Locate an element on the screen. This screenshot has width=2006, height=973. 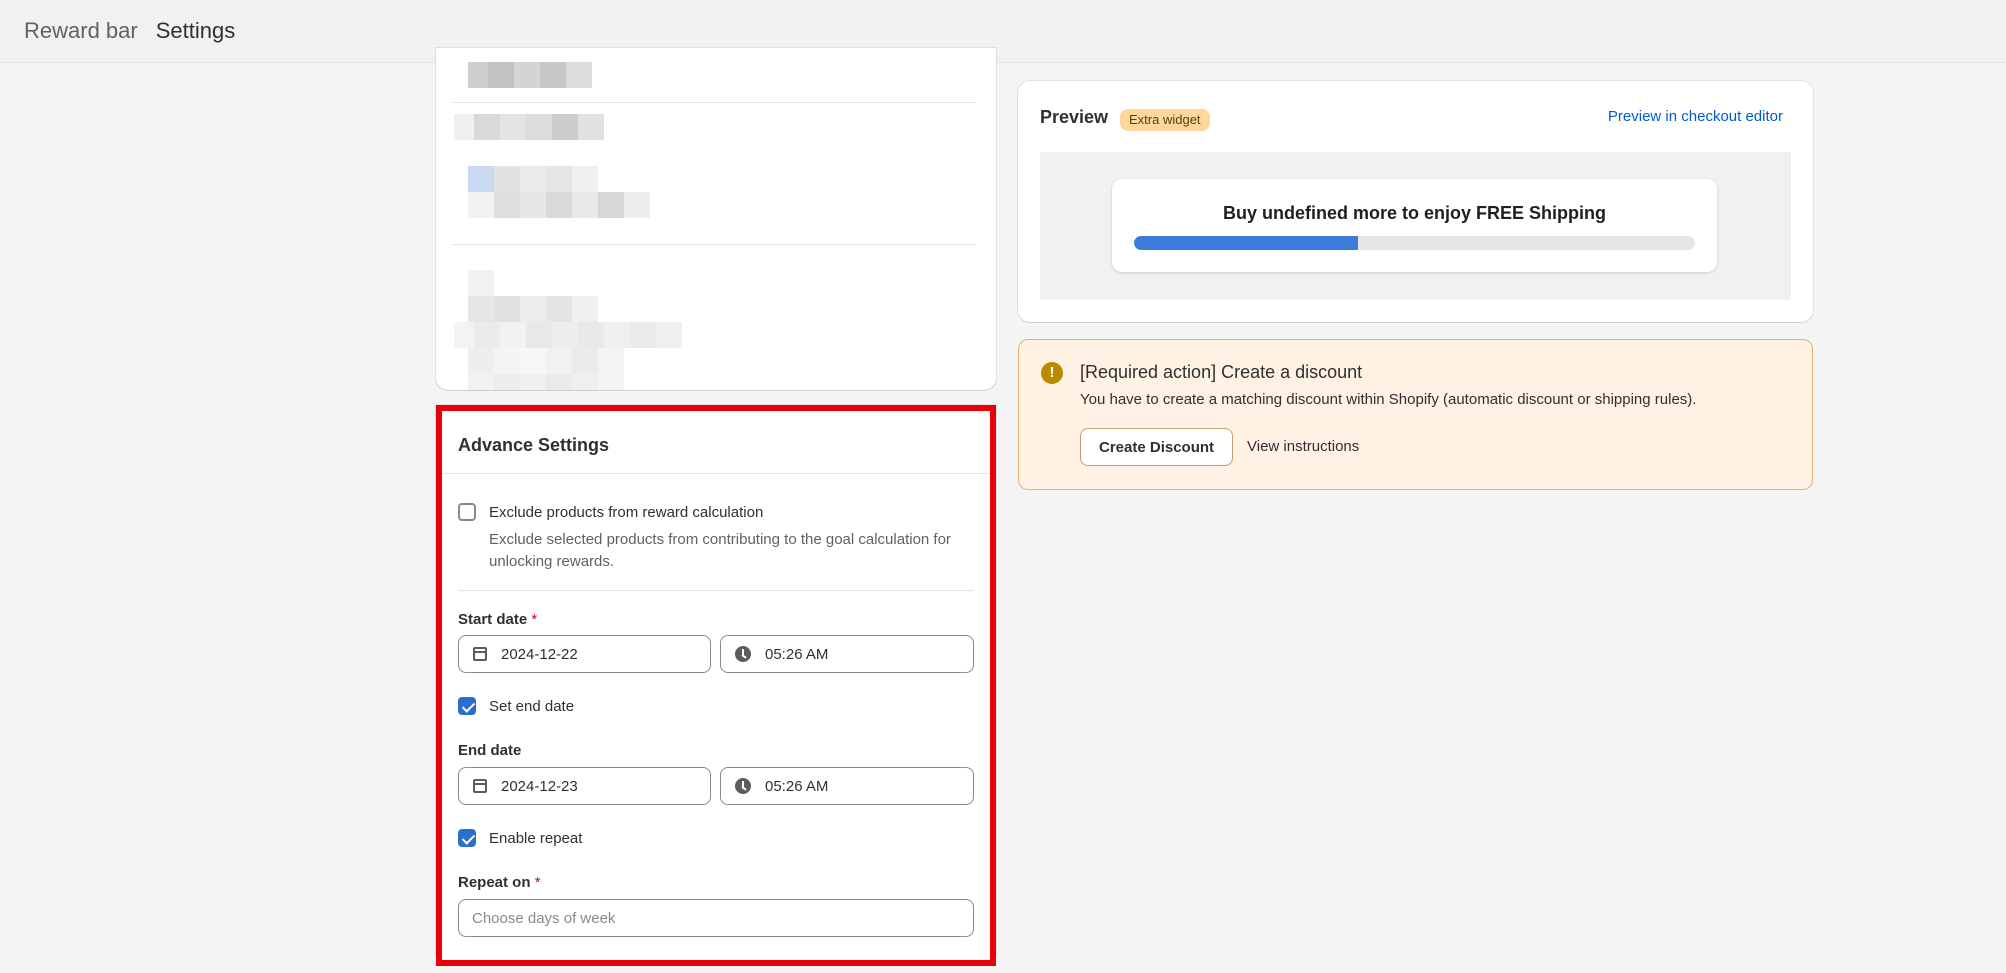
end-date-label: End date is located at coordinates (490, 750).